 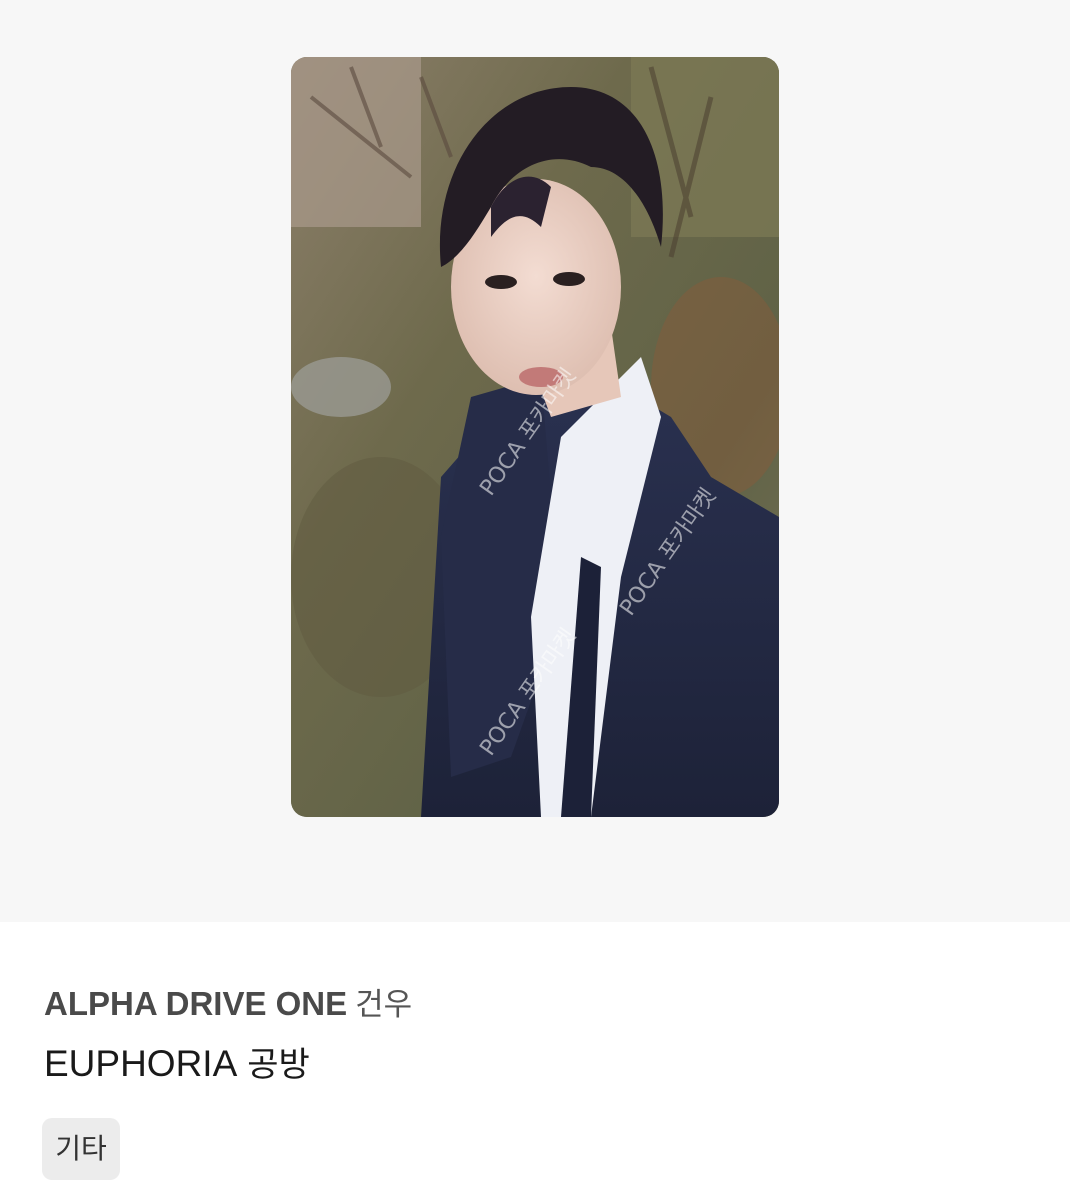 What do you see at coordinates (81, 1149) in the screenshot?
I see `category-tag: 기타` at bounding box center [81, 1149].